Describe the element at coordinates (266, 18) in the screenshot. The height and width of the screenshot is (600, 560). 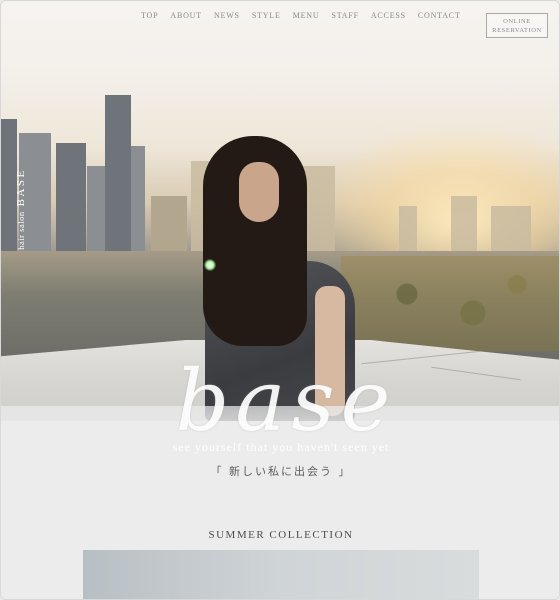
I see `nav-style: STYLE` at that location.